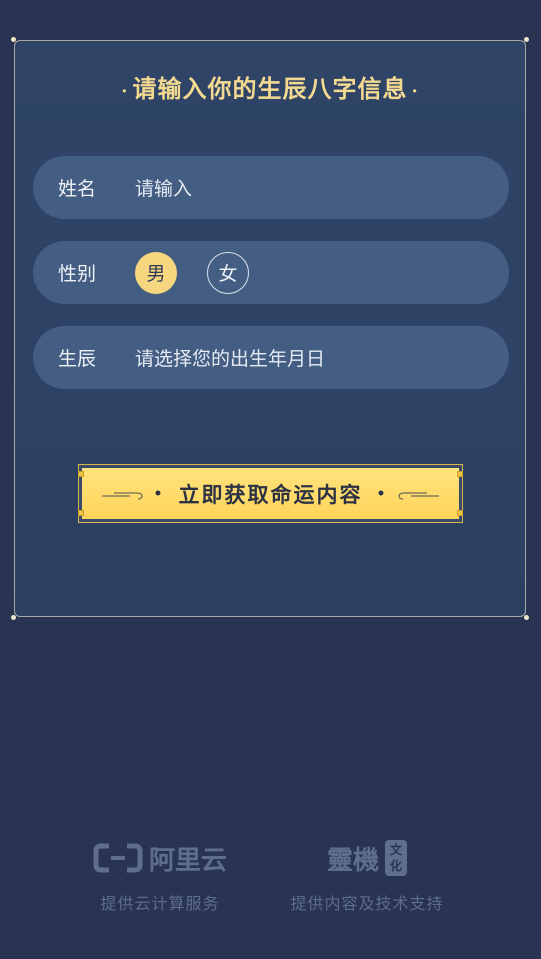  What do you see at coordinates (118, 858) in the screenshot?
I see `aliyun-logo-icon` at bounding box center [118, 858].